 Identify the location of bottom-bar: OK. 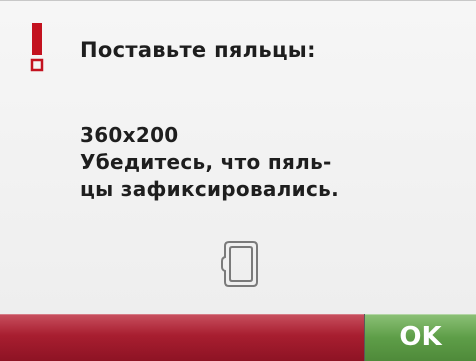
(238, 337).